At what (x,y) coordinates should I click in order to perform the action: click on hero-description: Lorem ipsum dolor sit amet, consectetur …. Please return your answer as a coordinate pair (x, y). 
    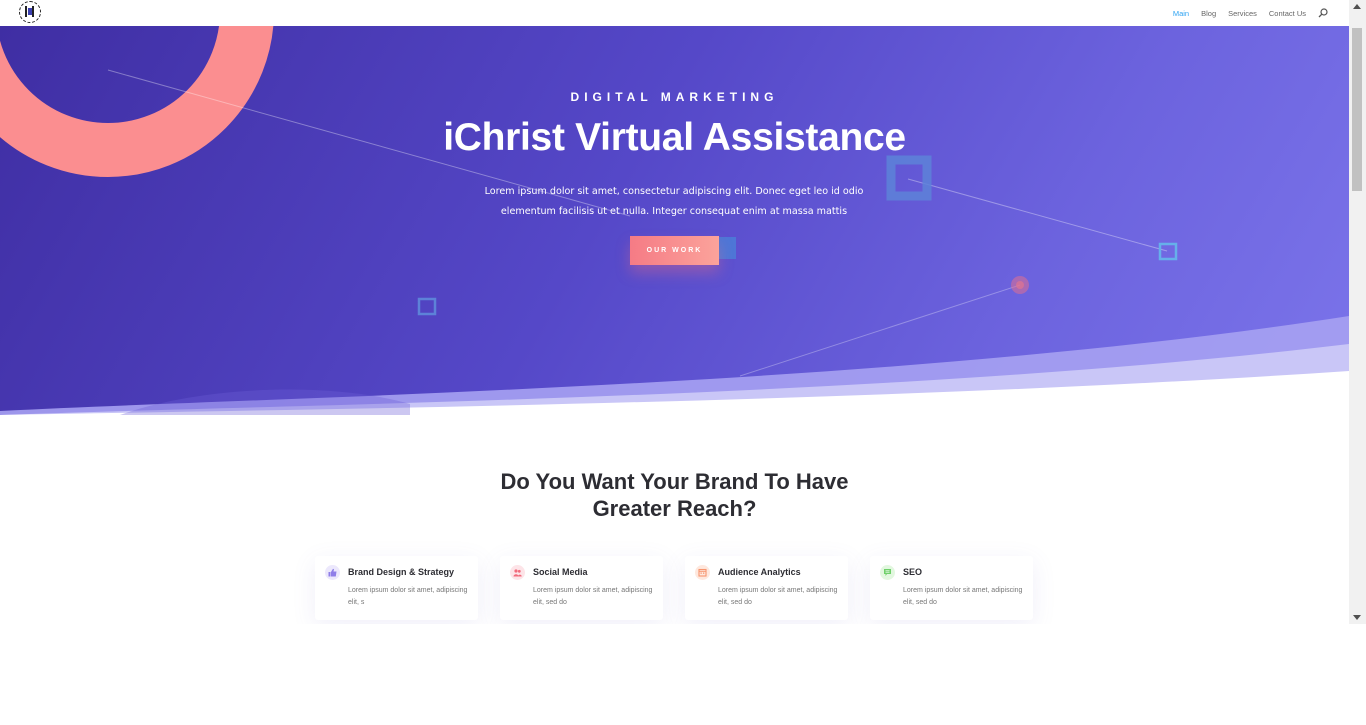
    Looking at the image, I should click on (674, 201).